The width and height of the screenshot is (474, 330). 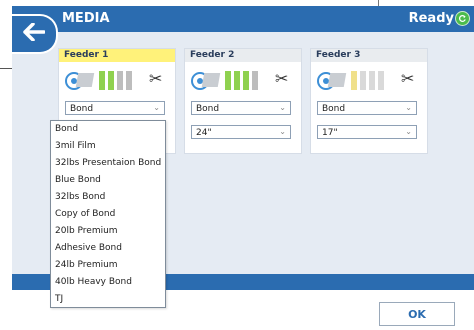 What do you see at coordinates (330, 133) in the screenshot?
I see `media-width-value: 17"` at bounding box center [330, 133].